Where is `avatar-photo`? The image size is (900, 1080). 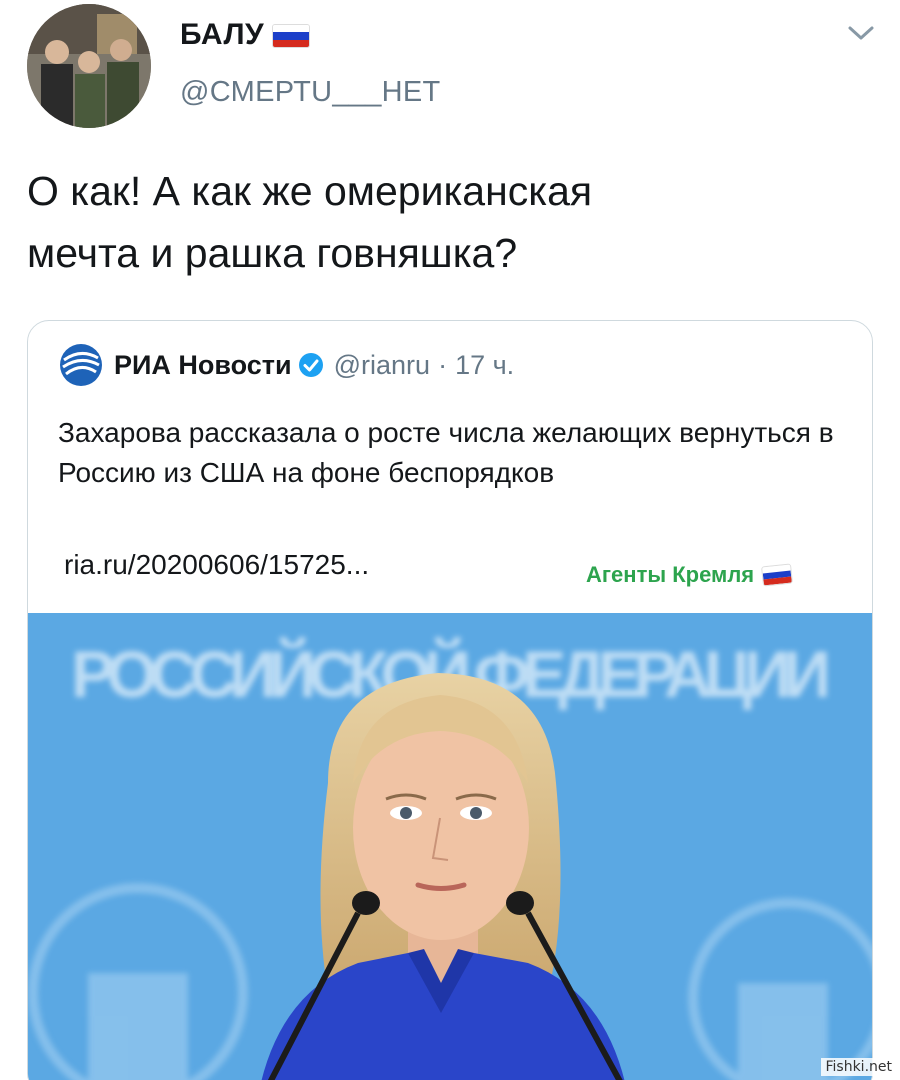 avatar-photo is located at coordinates (89, 66).